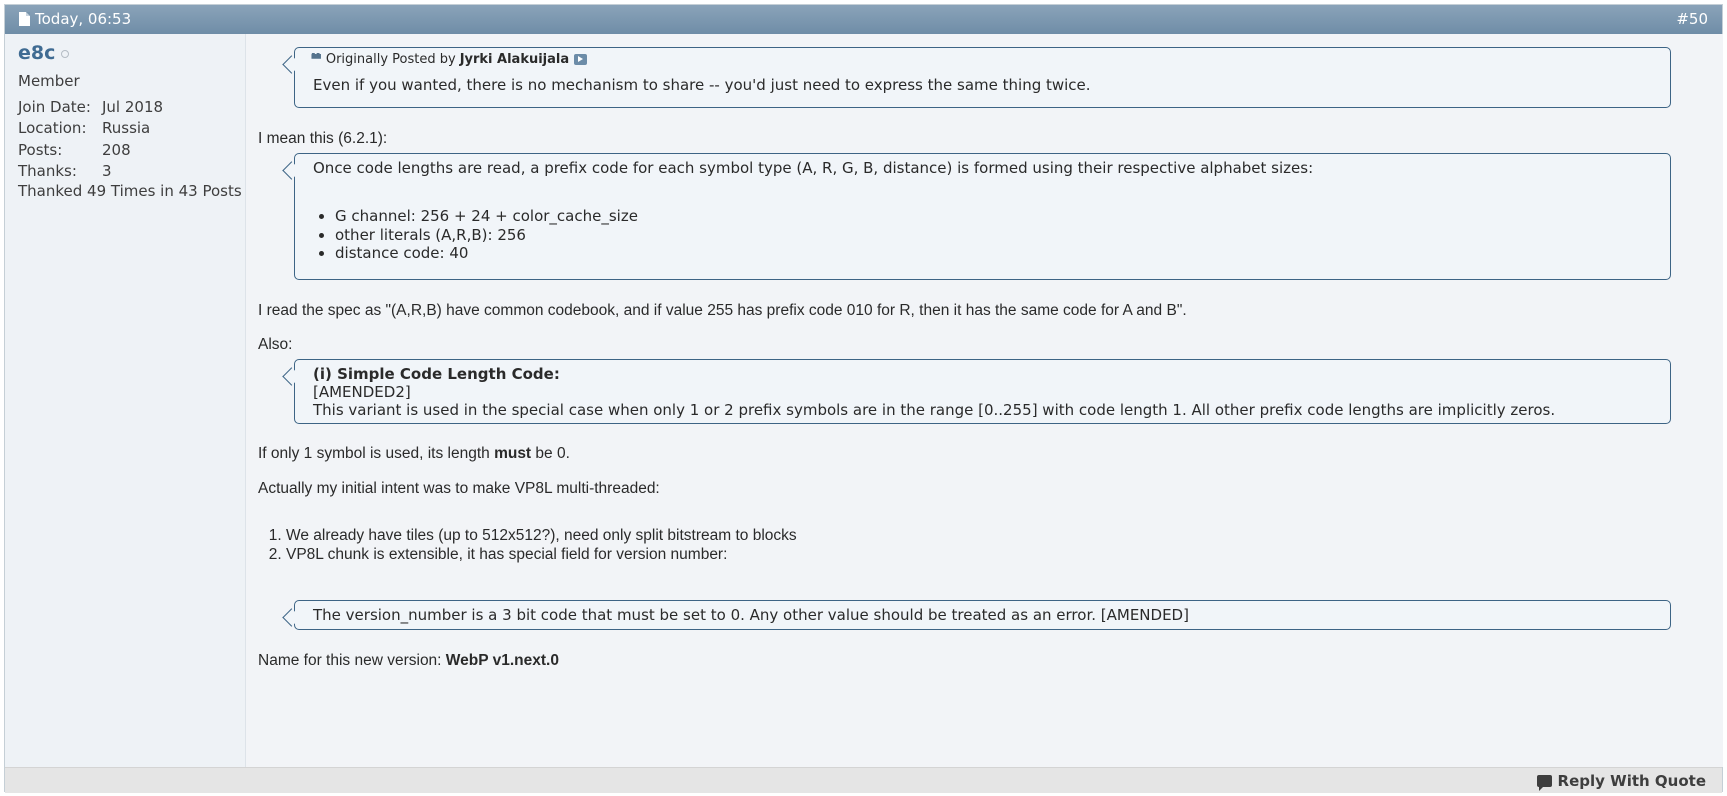 The width and height of the screenshot is (1727, 796). Describe the element at coordinates (362, 392) in the screenshot. I see `quote-line: [AMENDED2]` at that location.